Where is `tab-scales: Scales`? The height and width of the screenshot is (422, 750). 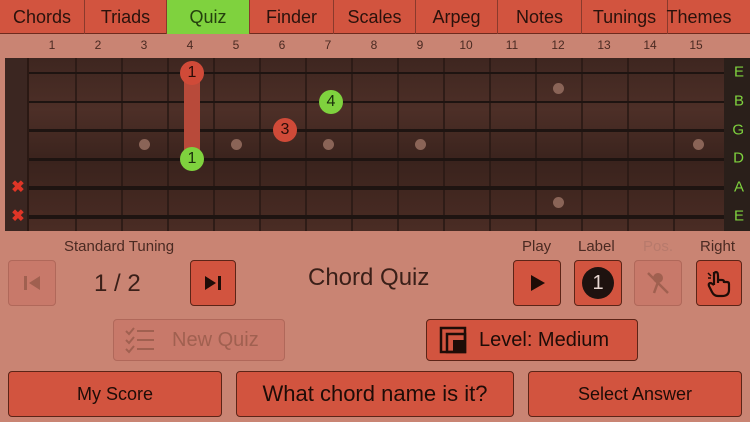 tab-scales: Scales is located at coordinates (375, 17).